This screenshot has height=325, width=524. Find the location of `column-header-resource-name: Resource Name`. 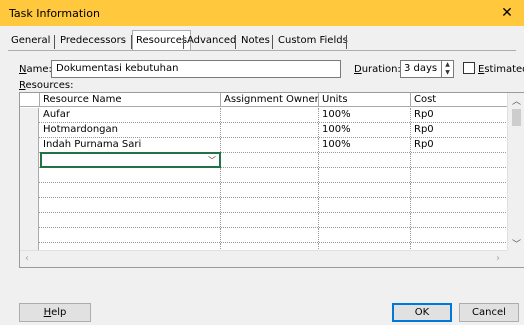

column-header-resource-name: Resource Name is located at coordinates (130, 100).